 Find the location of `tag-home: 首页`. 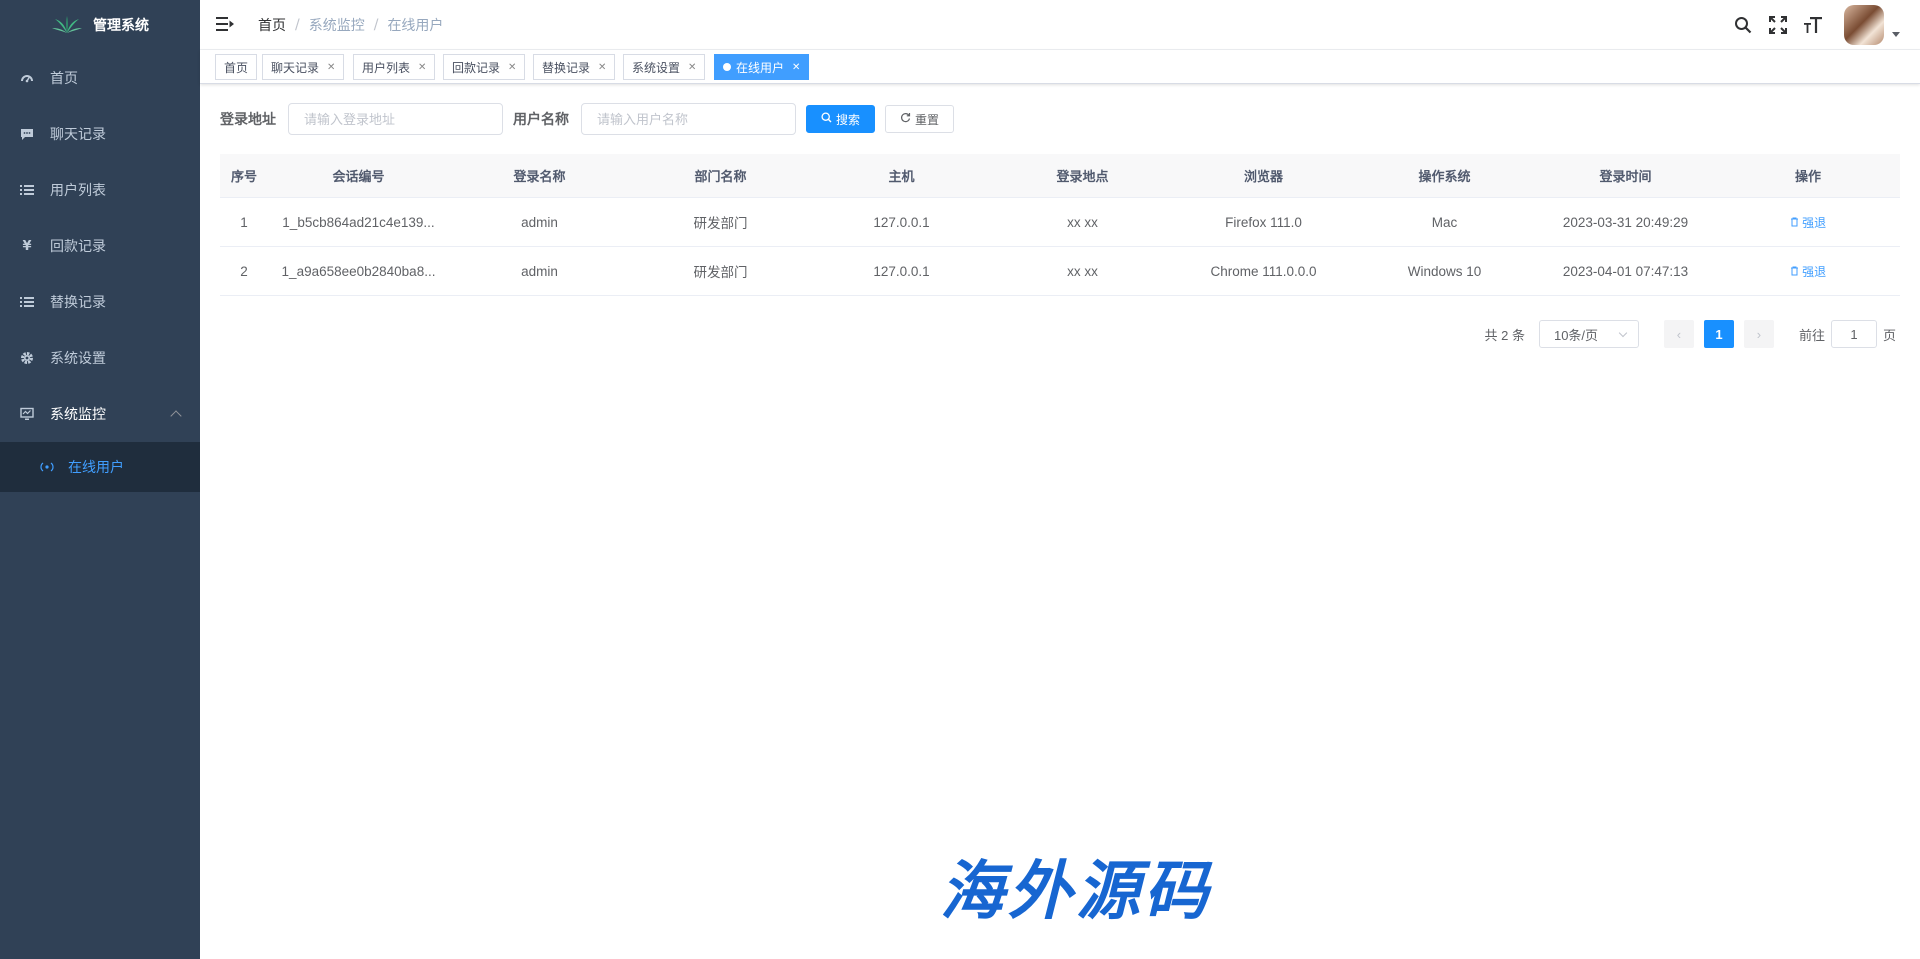

tag-home: 首页 is located at coordinates (236, 67).